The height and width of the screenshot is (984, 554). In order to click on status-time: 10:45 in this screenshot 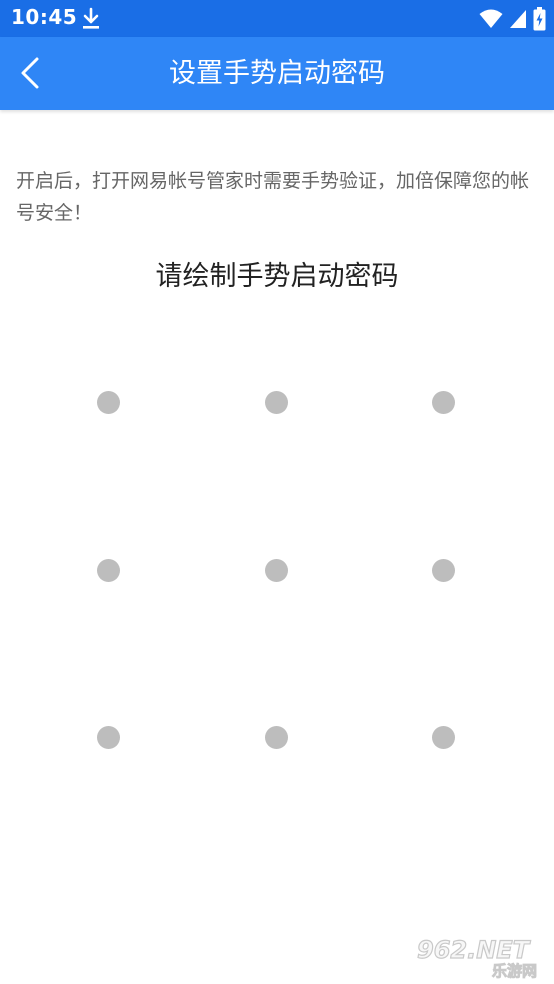, I will do `click(44, 17)`.